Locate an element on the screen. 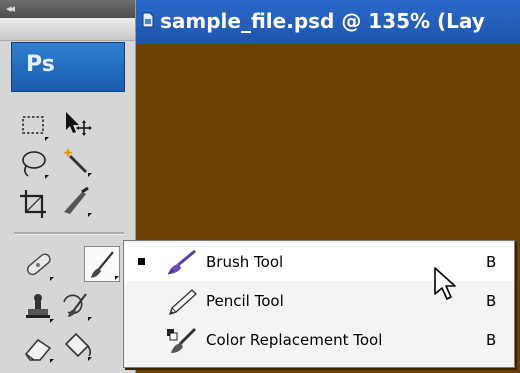 The width and height of the screenshot is (520, 373). crop-tool-button is located at coordinates (34, 204).